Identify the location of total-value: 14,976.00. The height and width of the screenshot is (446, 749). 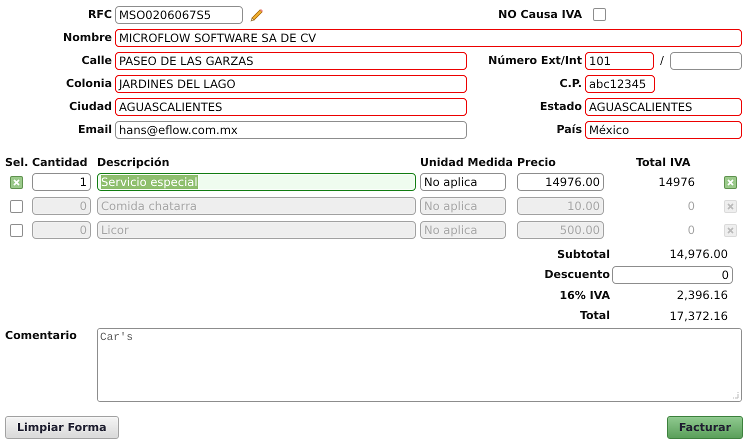
(698, 254).